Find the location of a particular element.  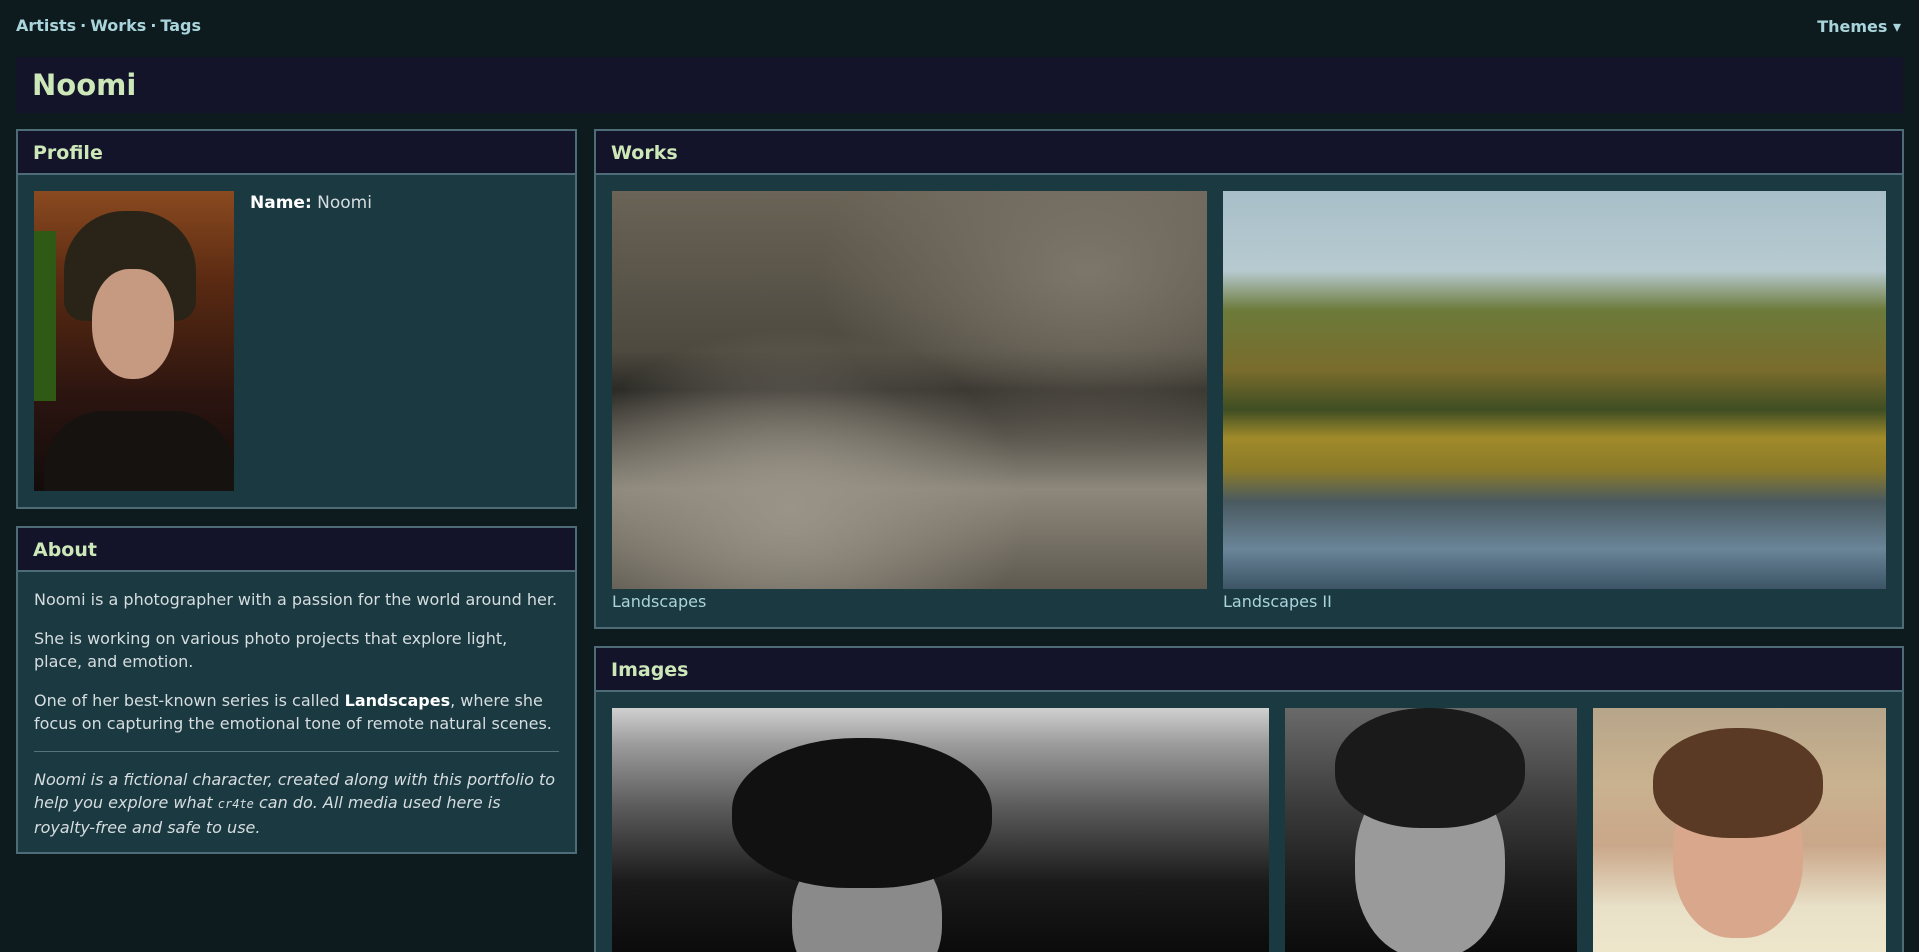

about-p3-text: One of her best-known series is called is located at coordinates (189, 700).